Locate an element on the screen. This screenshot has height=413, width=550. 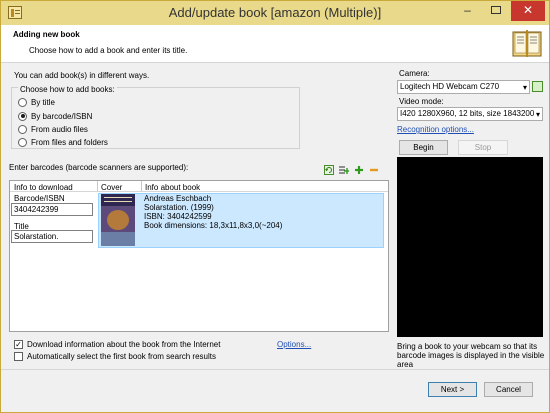
book-author: Andreas Eschbach is located at coordinates (178, 198).